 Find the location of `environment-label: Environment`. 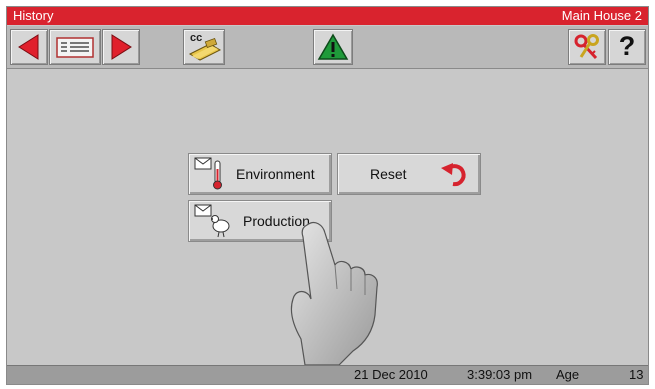

environment-label: Environment is located at coordinates (275, 174).